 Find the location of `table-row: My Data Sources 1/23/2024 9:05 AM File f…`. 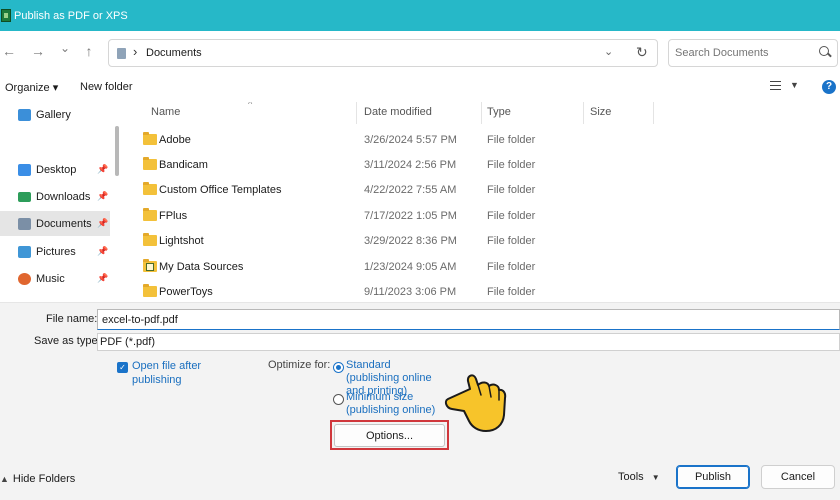

table-row: My Data Sources 1/23/2024 9:05 AM File f… is located at coordinates (480, 267).